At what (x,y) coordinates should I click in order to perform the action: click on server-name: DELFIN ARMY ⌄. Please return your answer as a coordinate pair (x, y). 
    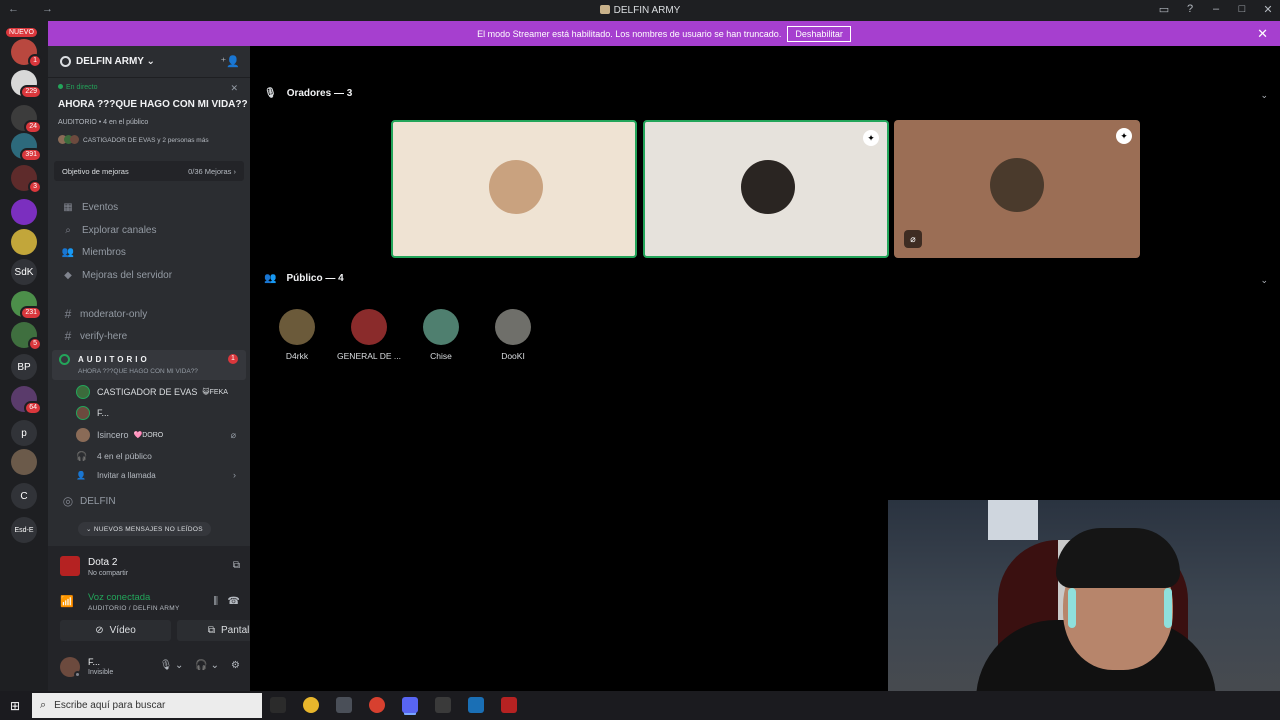
    Looking at the image, I should click on (115, 61).